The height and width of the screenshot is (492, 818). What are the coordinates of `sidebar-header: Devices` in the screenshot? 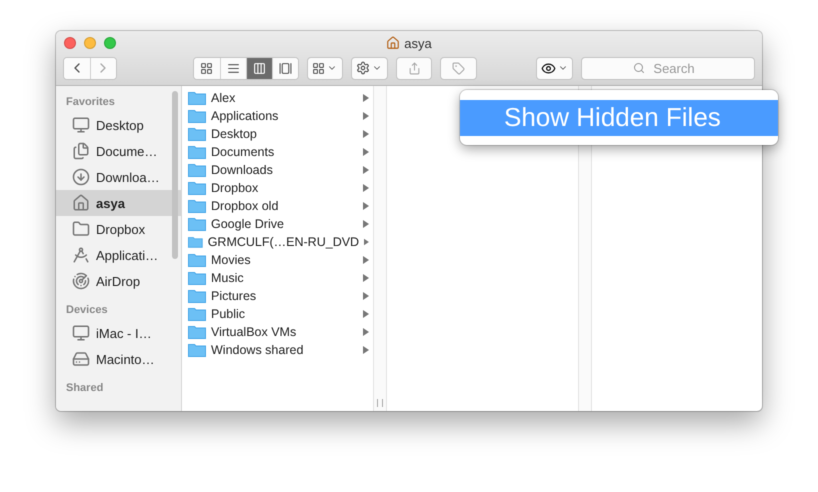 It's located at (87, 310).